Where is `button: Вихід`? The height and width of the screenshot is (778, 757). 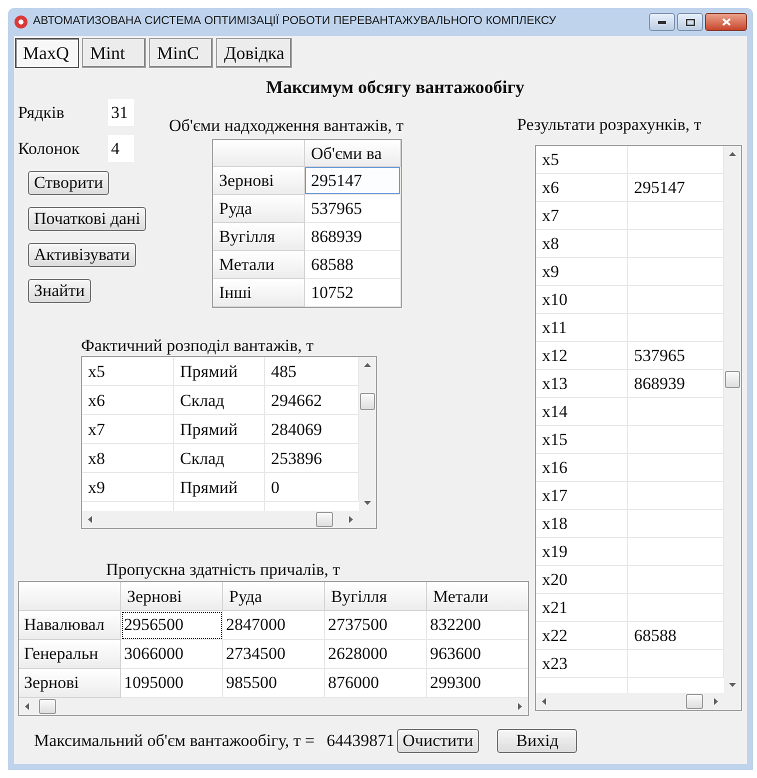 button: Вихід is located at coordinates (537, 740).